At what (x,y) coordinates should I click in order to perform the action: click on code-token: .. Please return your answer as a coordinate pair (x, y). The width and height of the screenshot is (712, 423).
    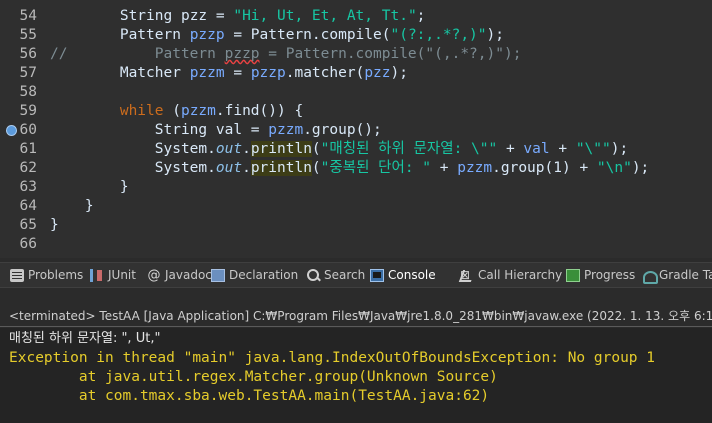
    Looking at the image, I should click on (246, 168).